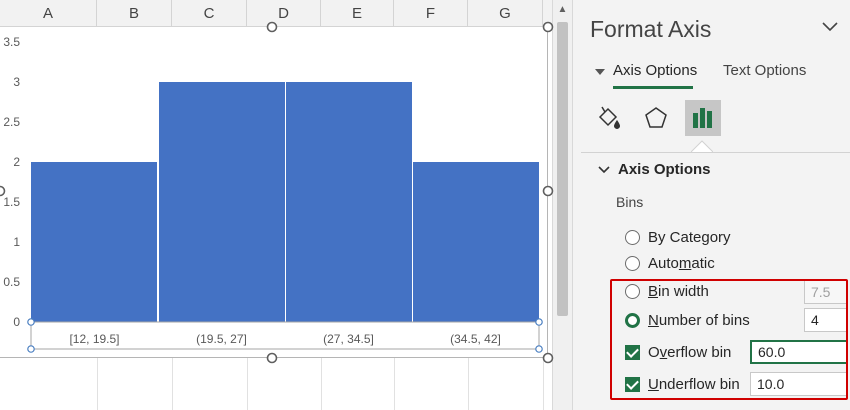 The width and height of the screenshot is (850, 410). I want to click on option-automatic: Automatic, so click(670, 263).